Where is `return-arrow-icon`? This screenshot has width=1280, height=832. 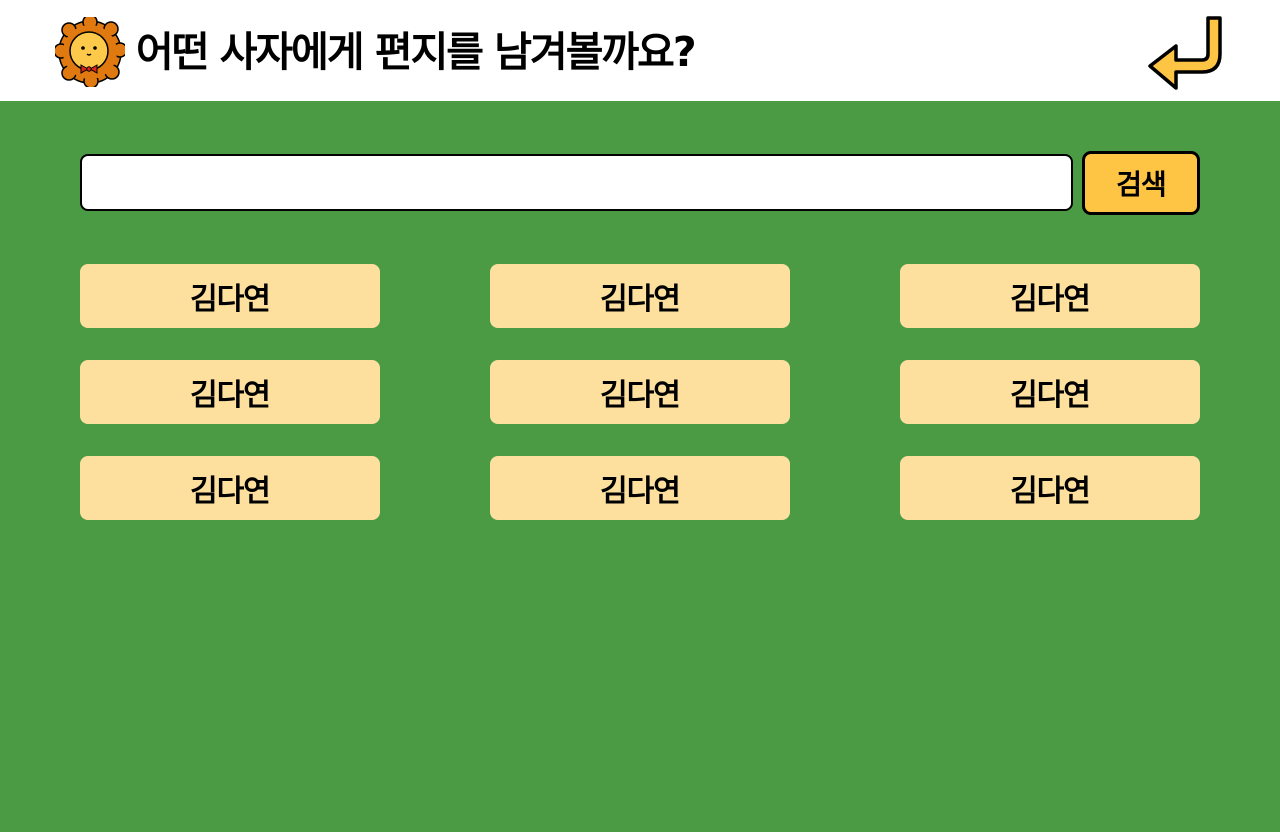 return-arrow-icon is located at coordinates (1184, 54).